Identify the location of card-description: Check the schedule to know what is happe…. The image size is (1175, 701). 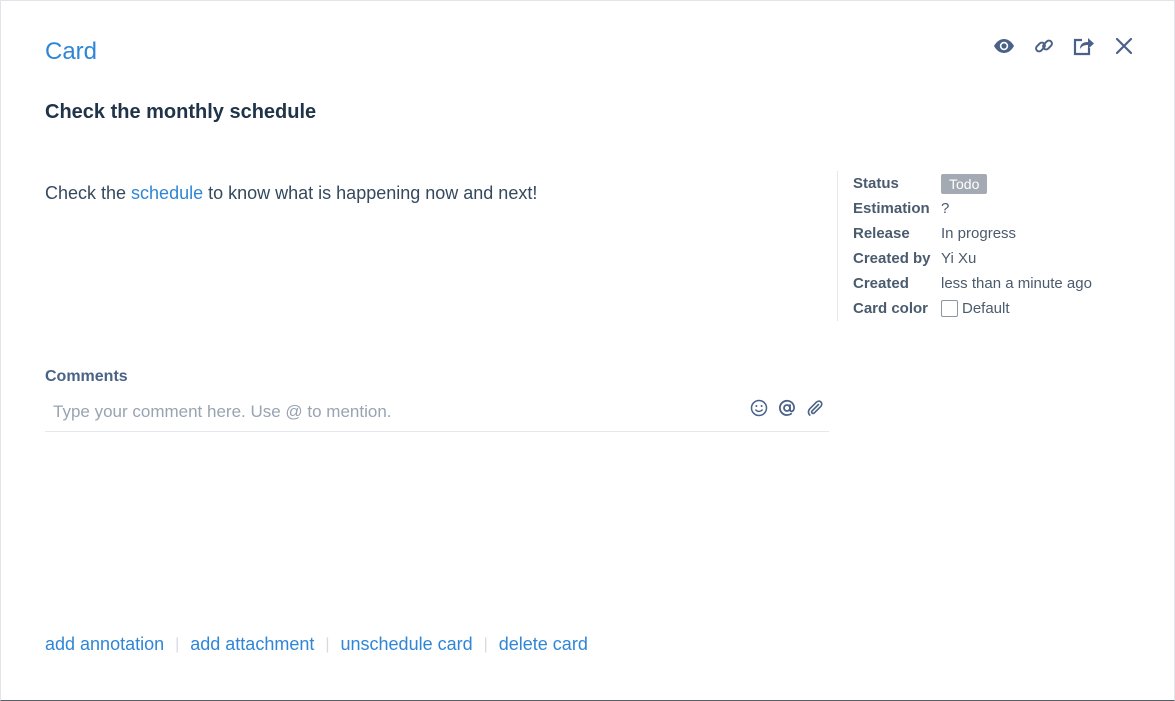
(291, 193).